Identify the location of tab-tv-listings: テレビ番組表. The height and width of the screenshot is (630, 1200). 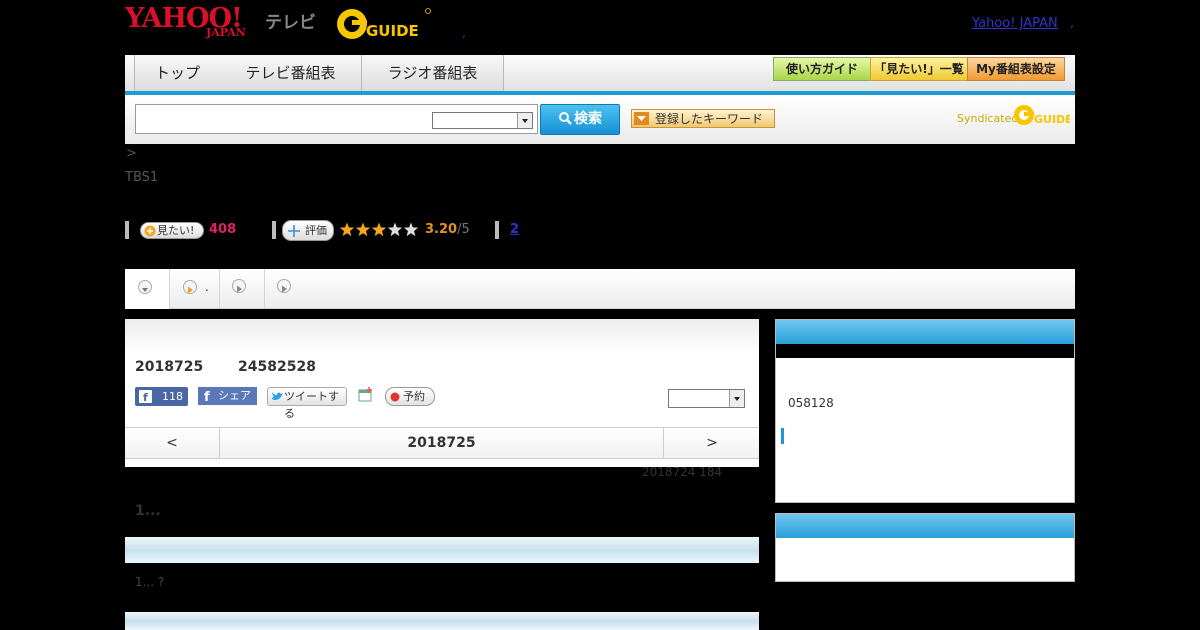
(291, 73).